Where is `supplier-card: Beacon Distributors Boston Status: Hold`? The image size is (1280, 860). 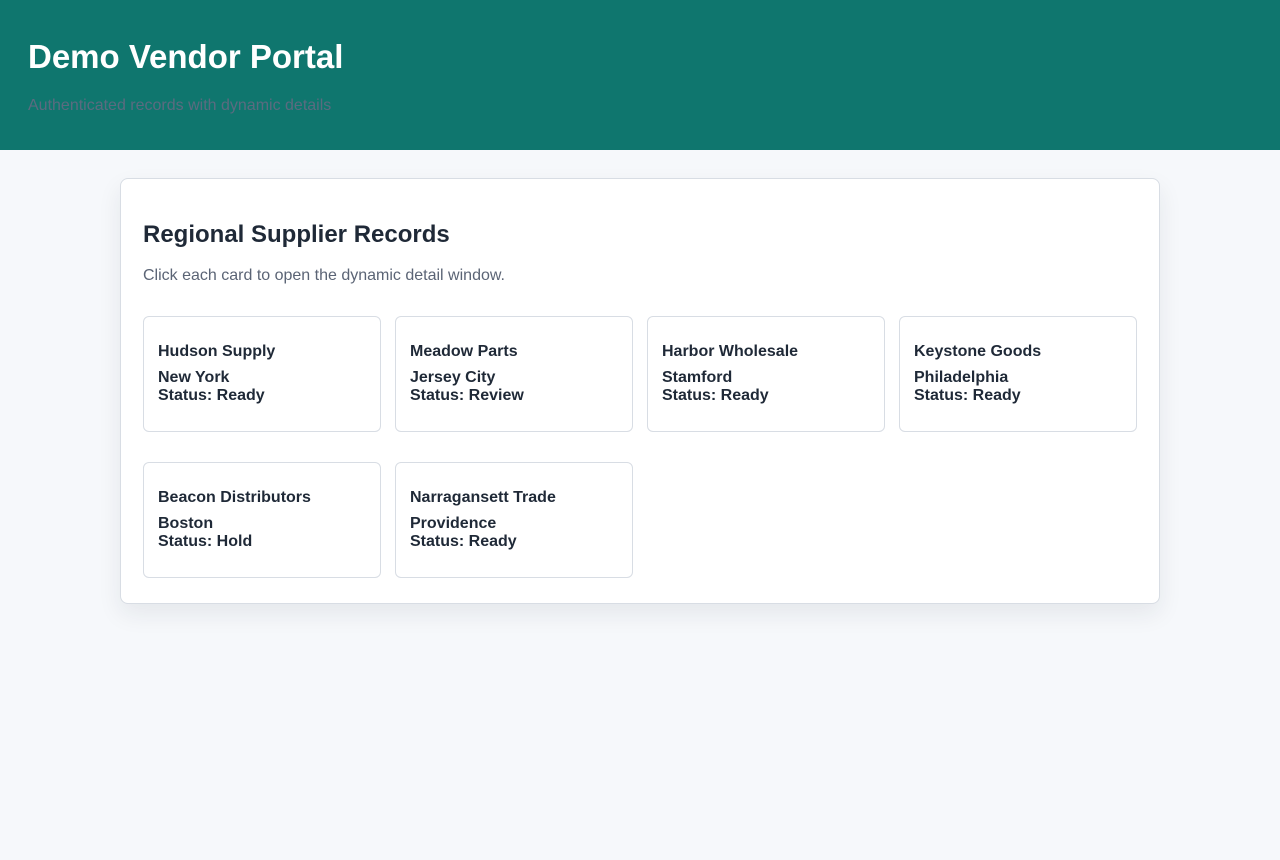 supplier-card: Beacon Distributors Boston Status: Hold is located at coordinates (262, 520).